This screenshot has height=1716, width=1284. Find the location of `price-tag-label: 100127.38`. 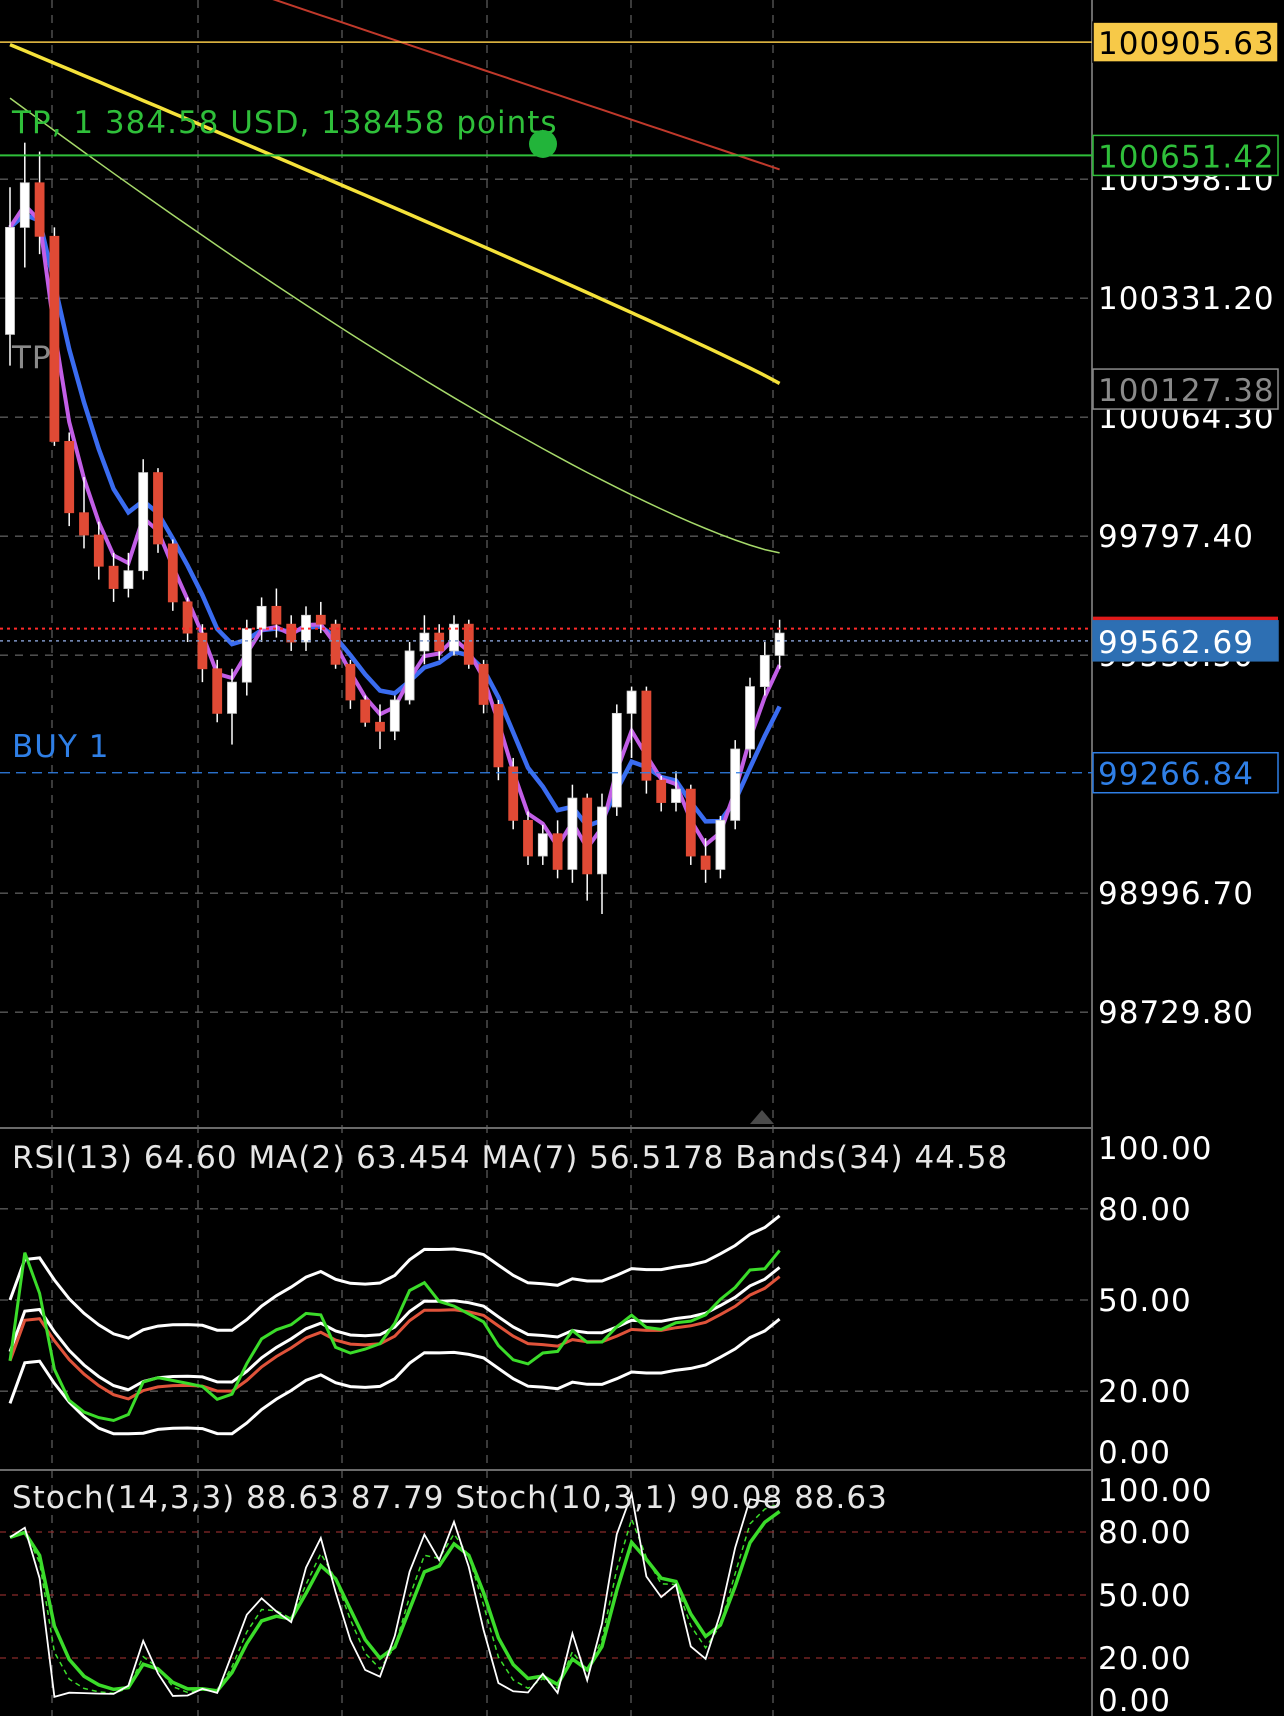

price-tag-label: 100127.38 is located at coordinates (1186, 391).